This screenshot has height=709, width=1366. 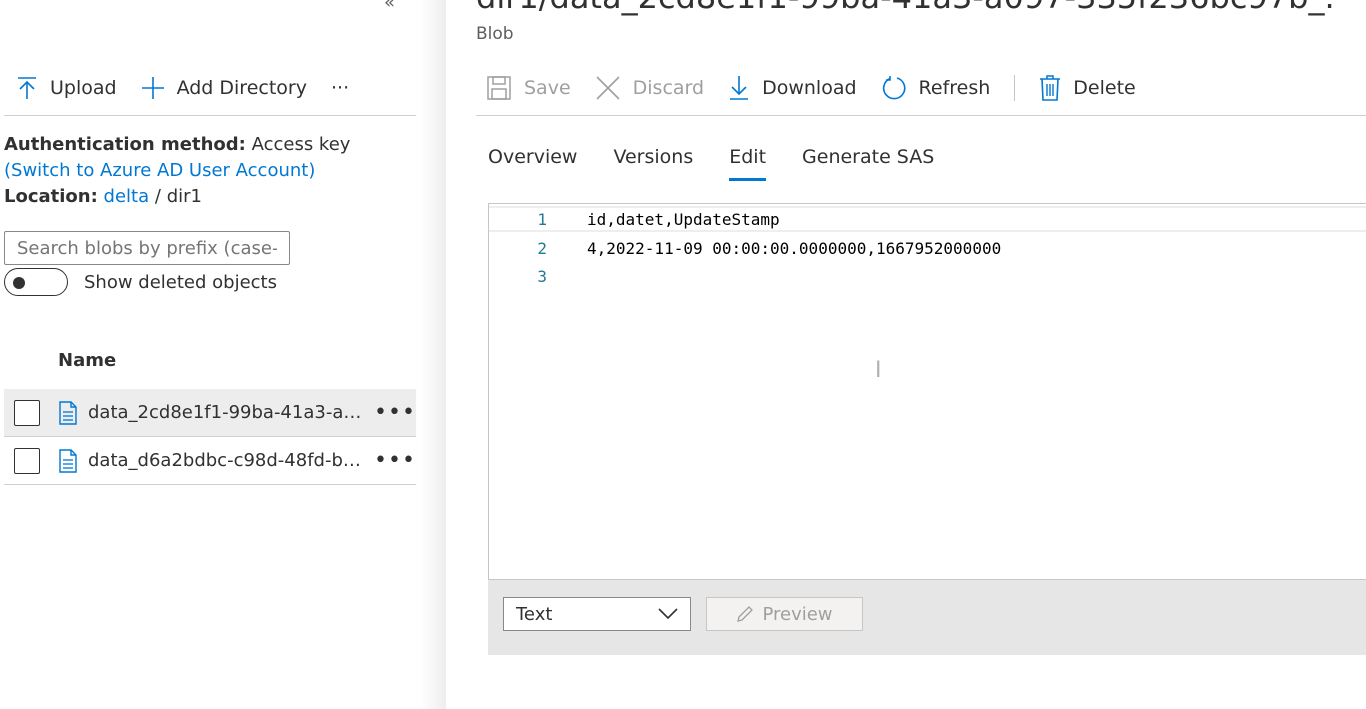 I want to click on close-icon, so click(x=608, y=88).